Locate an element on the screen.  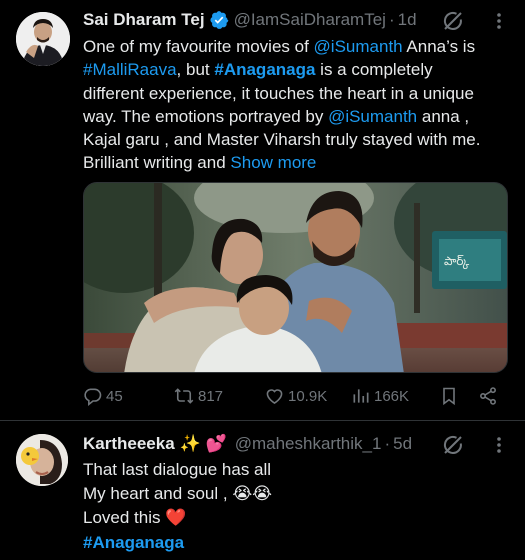
crying-emoji: 😭😭 is located at coordinates (252, 494).